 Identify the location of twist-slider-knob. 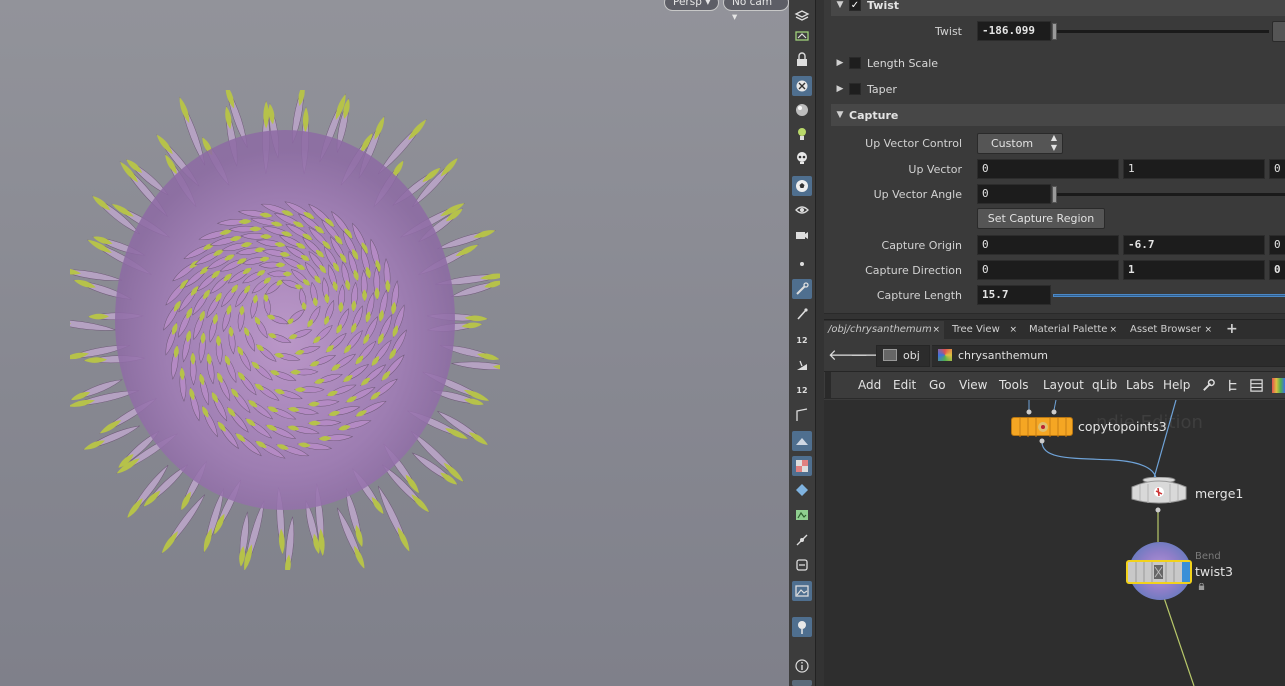
(1054, 31).